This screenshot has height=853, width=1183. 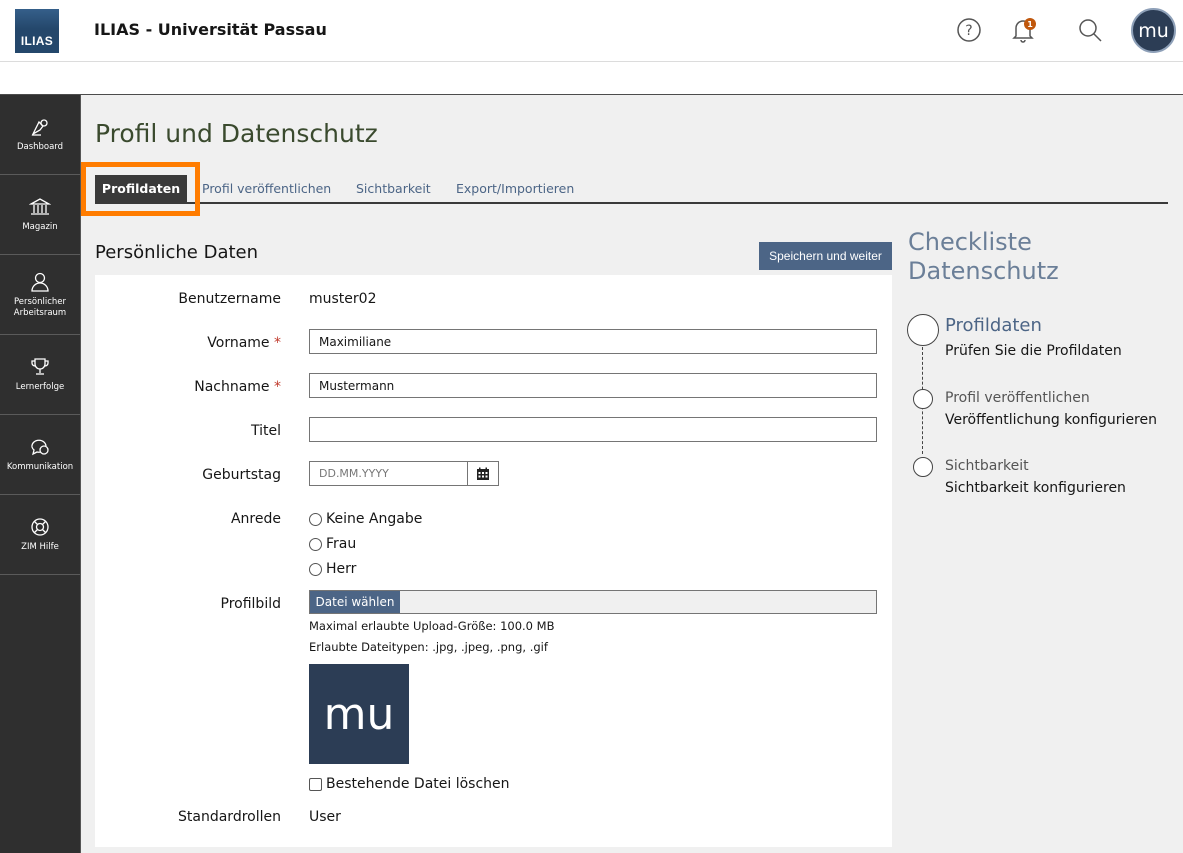 What do you see at coordinates (238, 343) in the screenshot?
I see `firstname-label-text: Vorname` at bounding box center [238, 343].